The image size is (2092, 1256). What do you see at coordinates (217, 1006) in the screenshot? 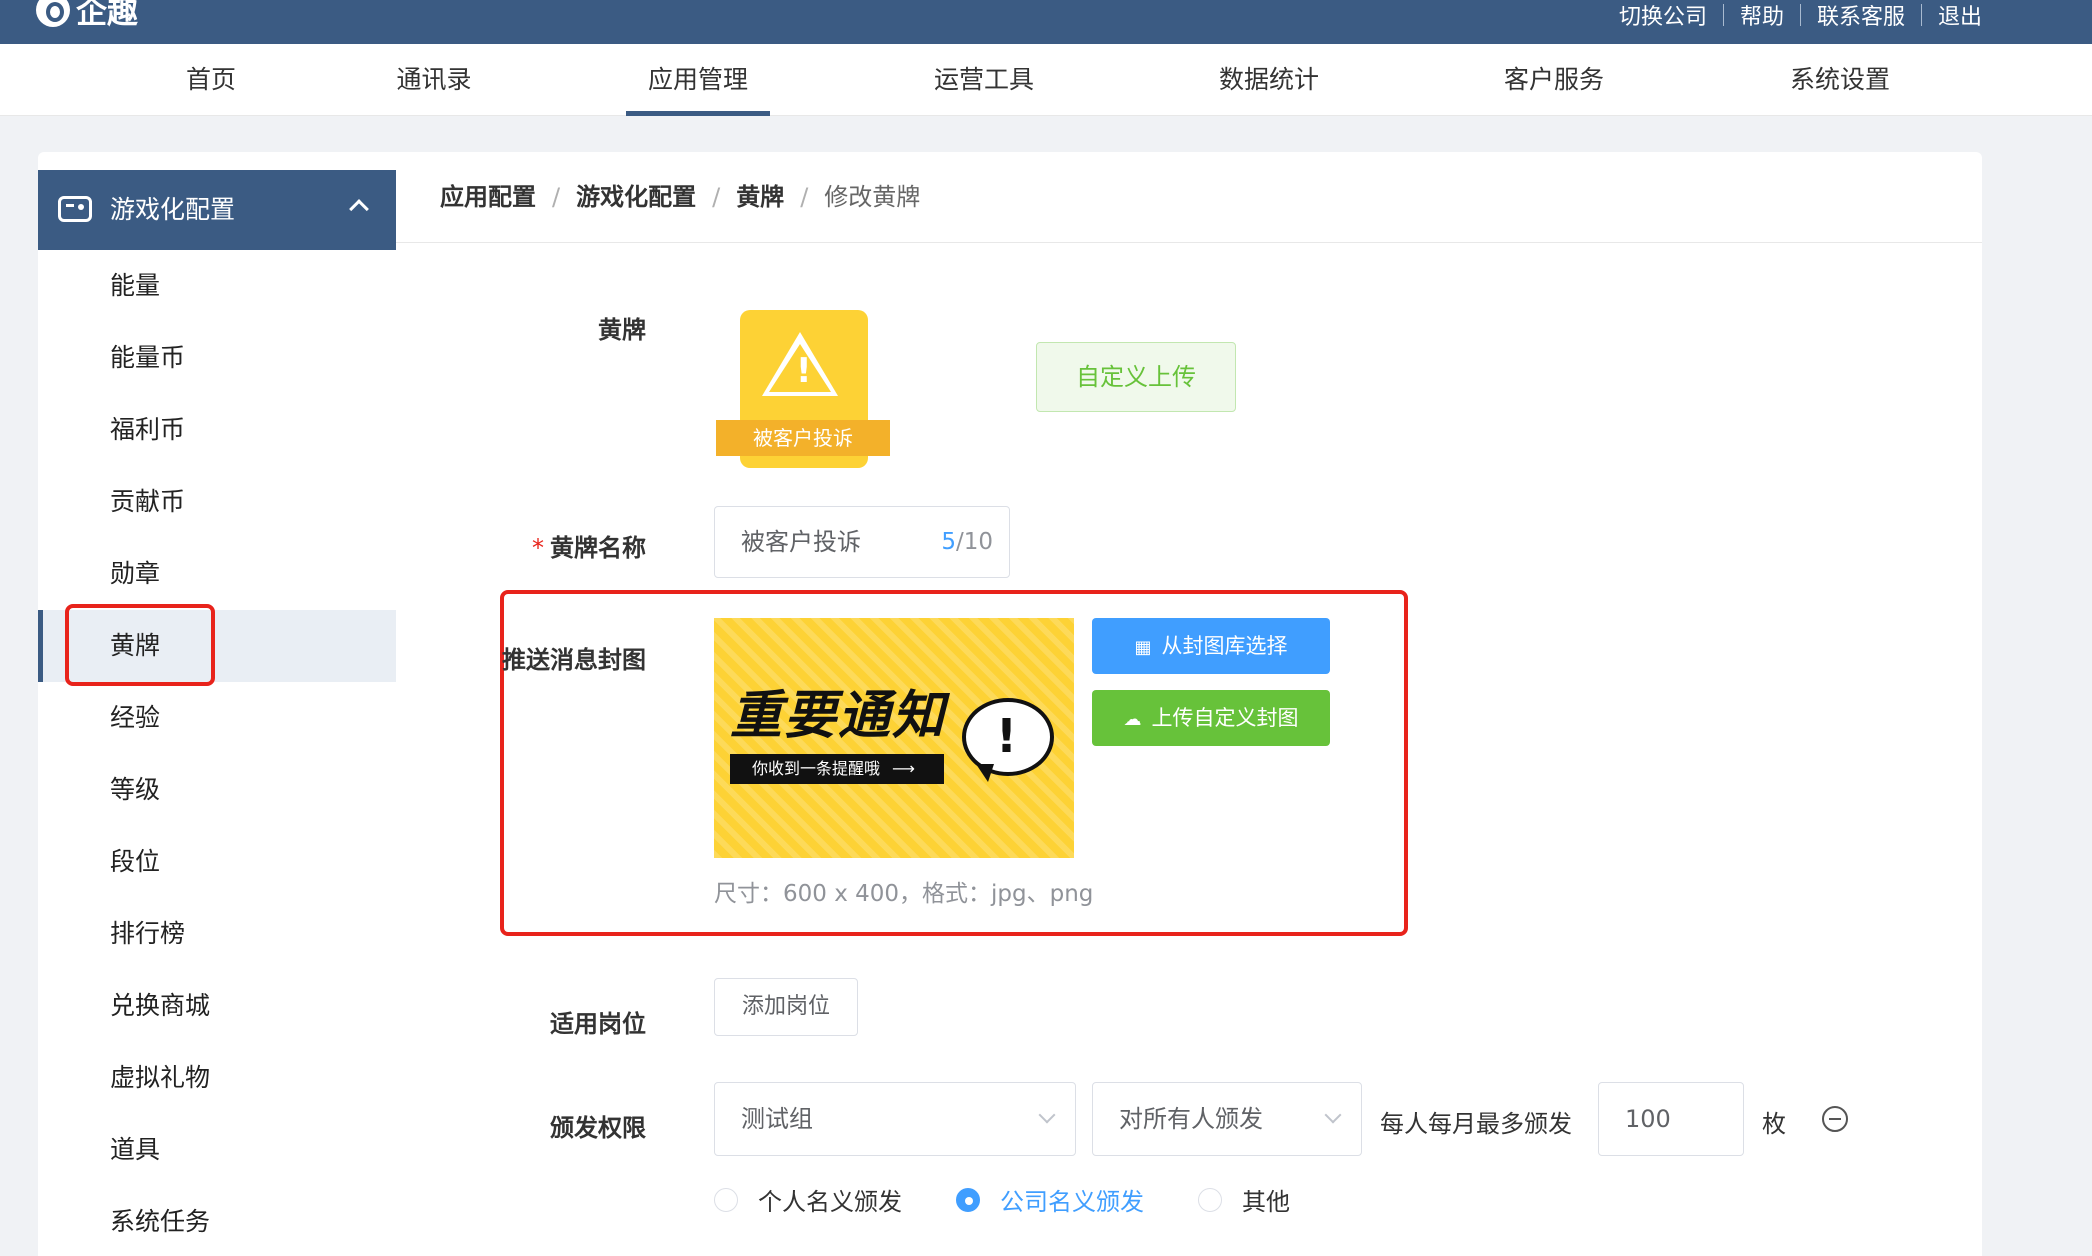
I see `sidebar-item-exchange-mall: 兑换商城` at bounding box center [217, 1006].